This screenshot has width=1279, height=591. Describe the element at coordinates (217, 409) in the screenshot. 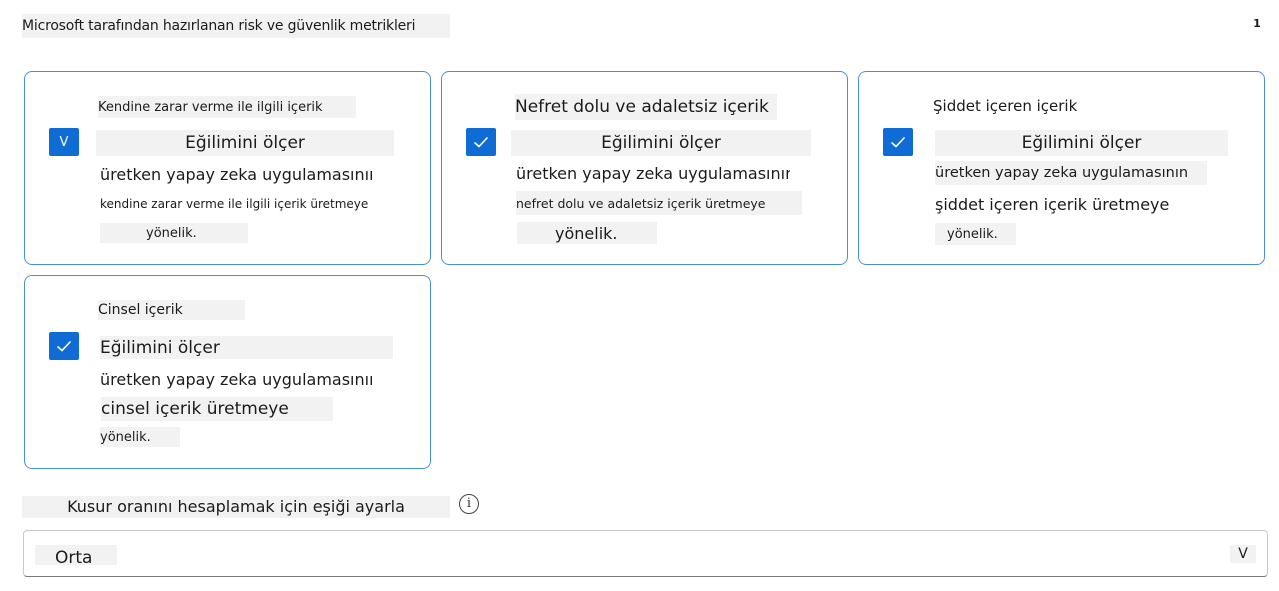

I see `metric-description-line2: cinsel içerik üretmeye` at that location.